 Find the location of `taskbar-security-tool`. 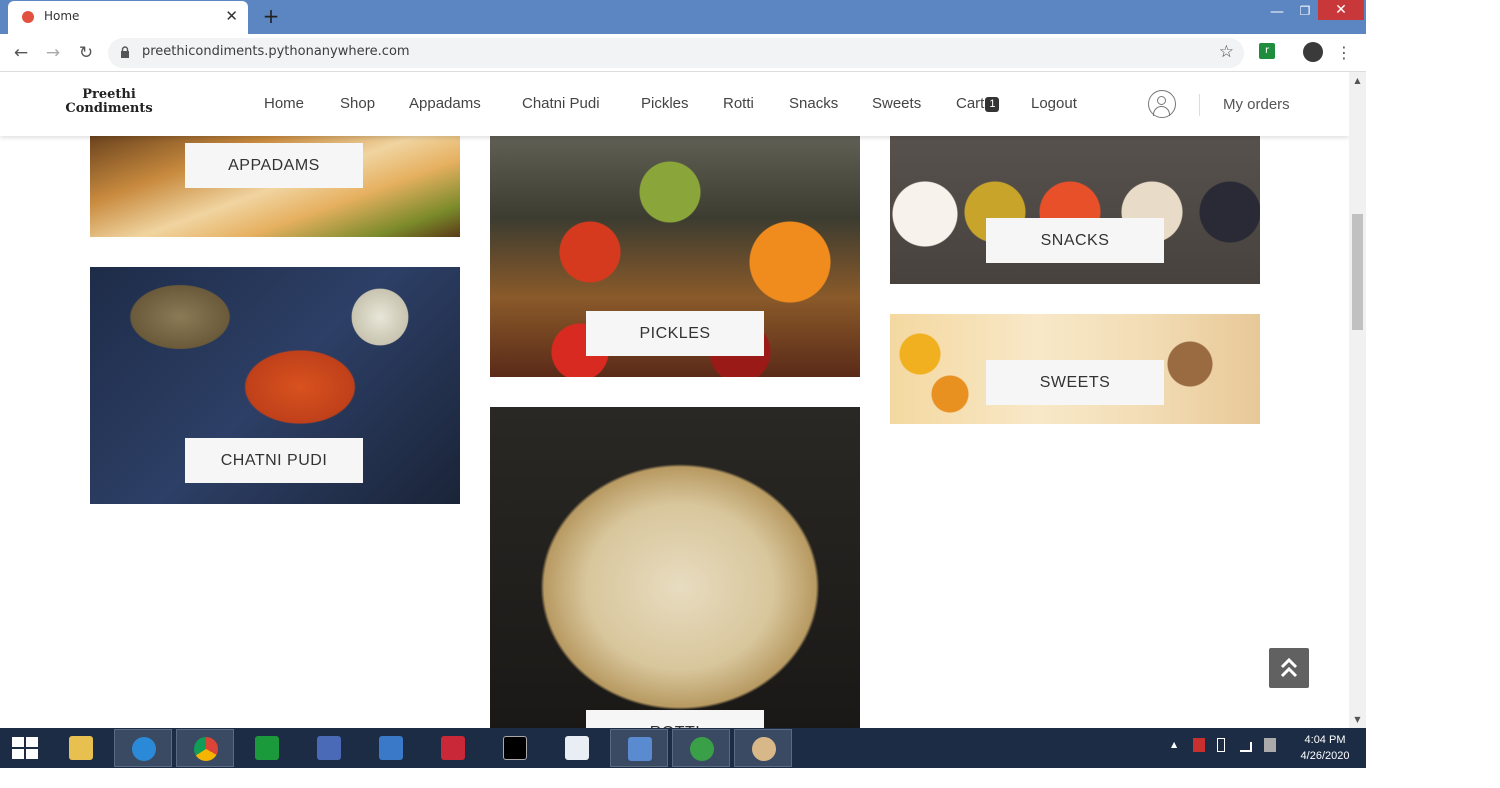

taskbar-security-tool is located at coordinates (391, 748).